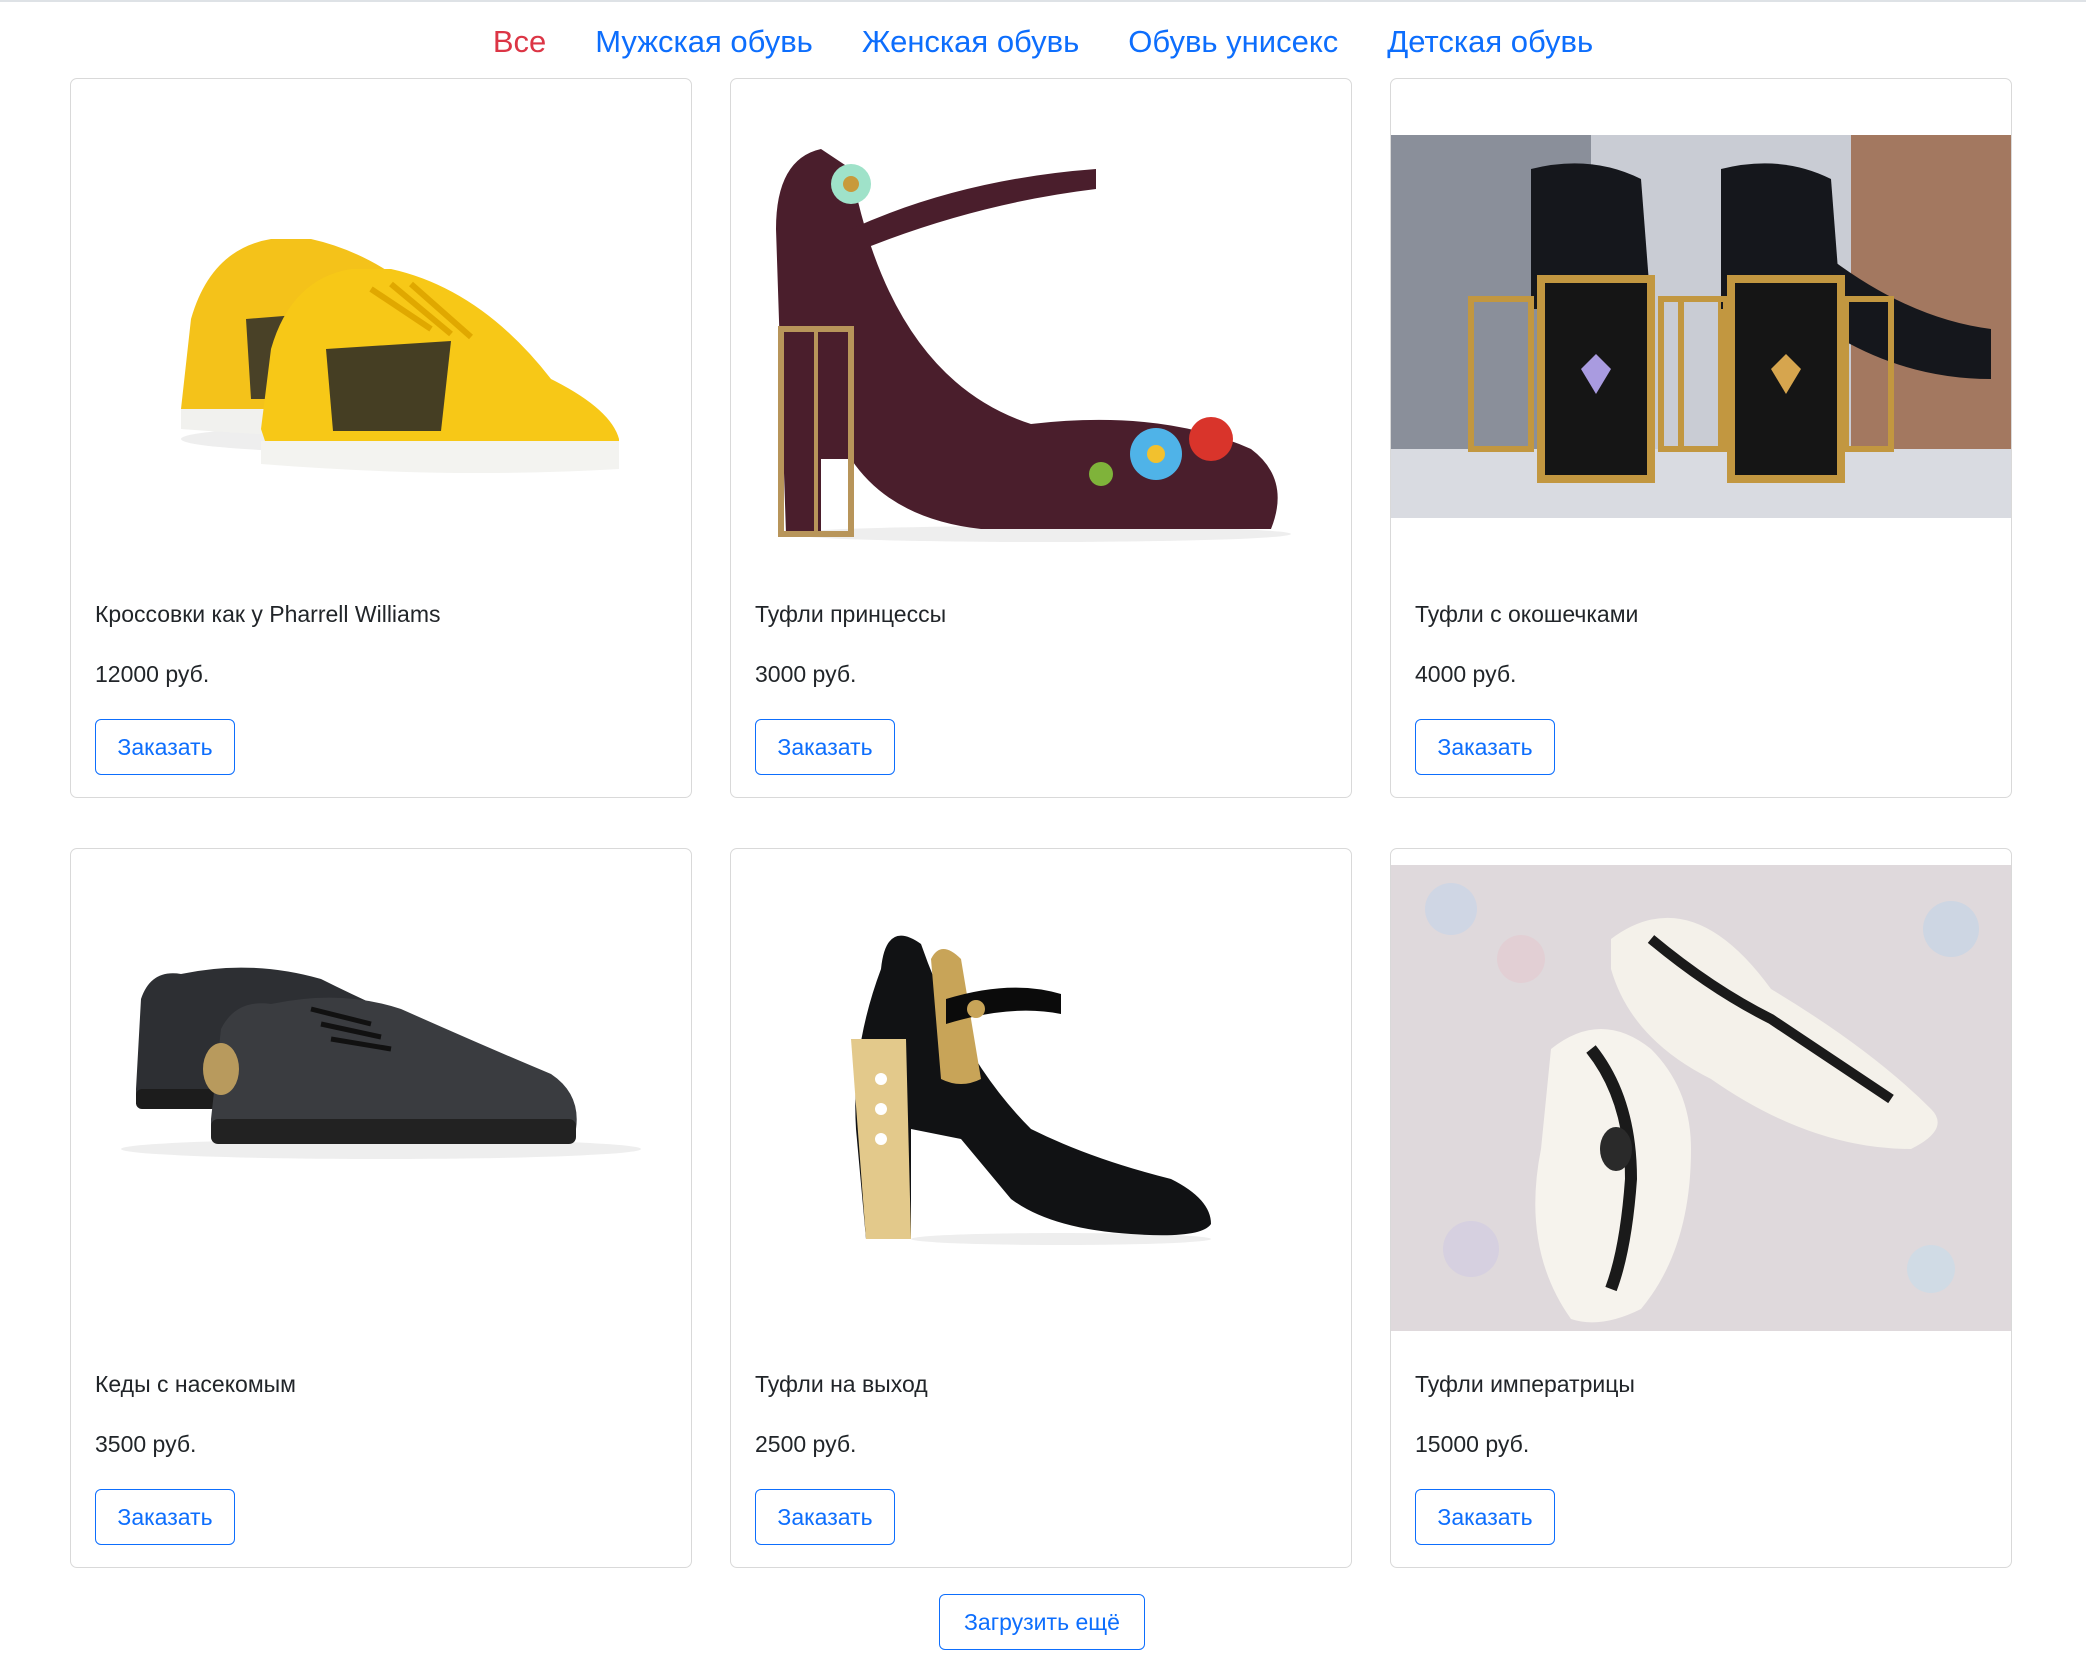 The height and width of the screenshot is (1659, 2086). I want to click on product-card: Туфли императрицы 15000 руб. Заказать, so click(1701, 1208).